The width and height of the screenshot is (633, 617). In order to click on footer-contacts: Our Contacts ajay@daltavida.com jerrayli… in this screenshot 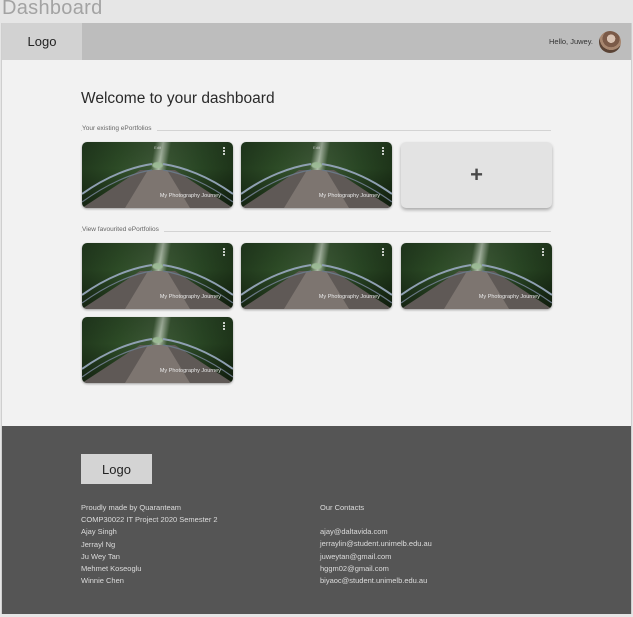, I will do `click(376, 544)`.